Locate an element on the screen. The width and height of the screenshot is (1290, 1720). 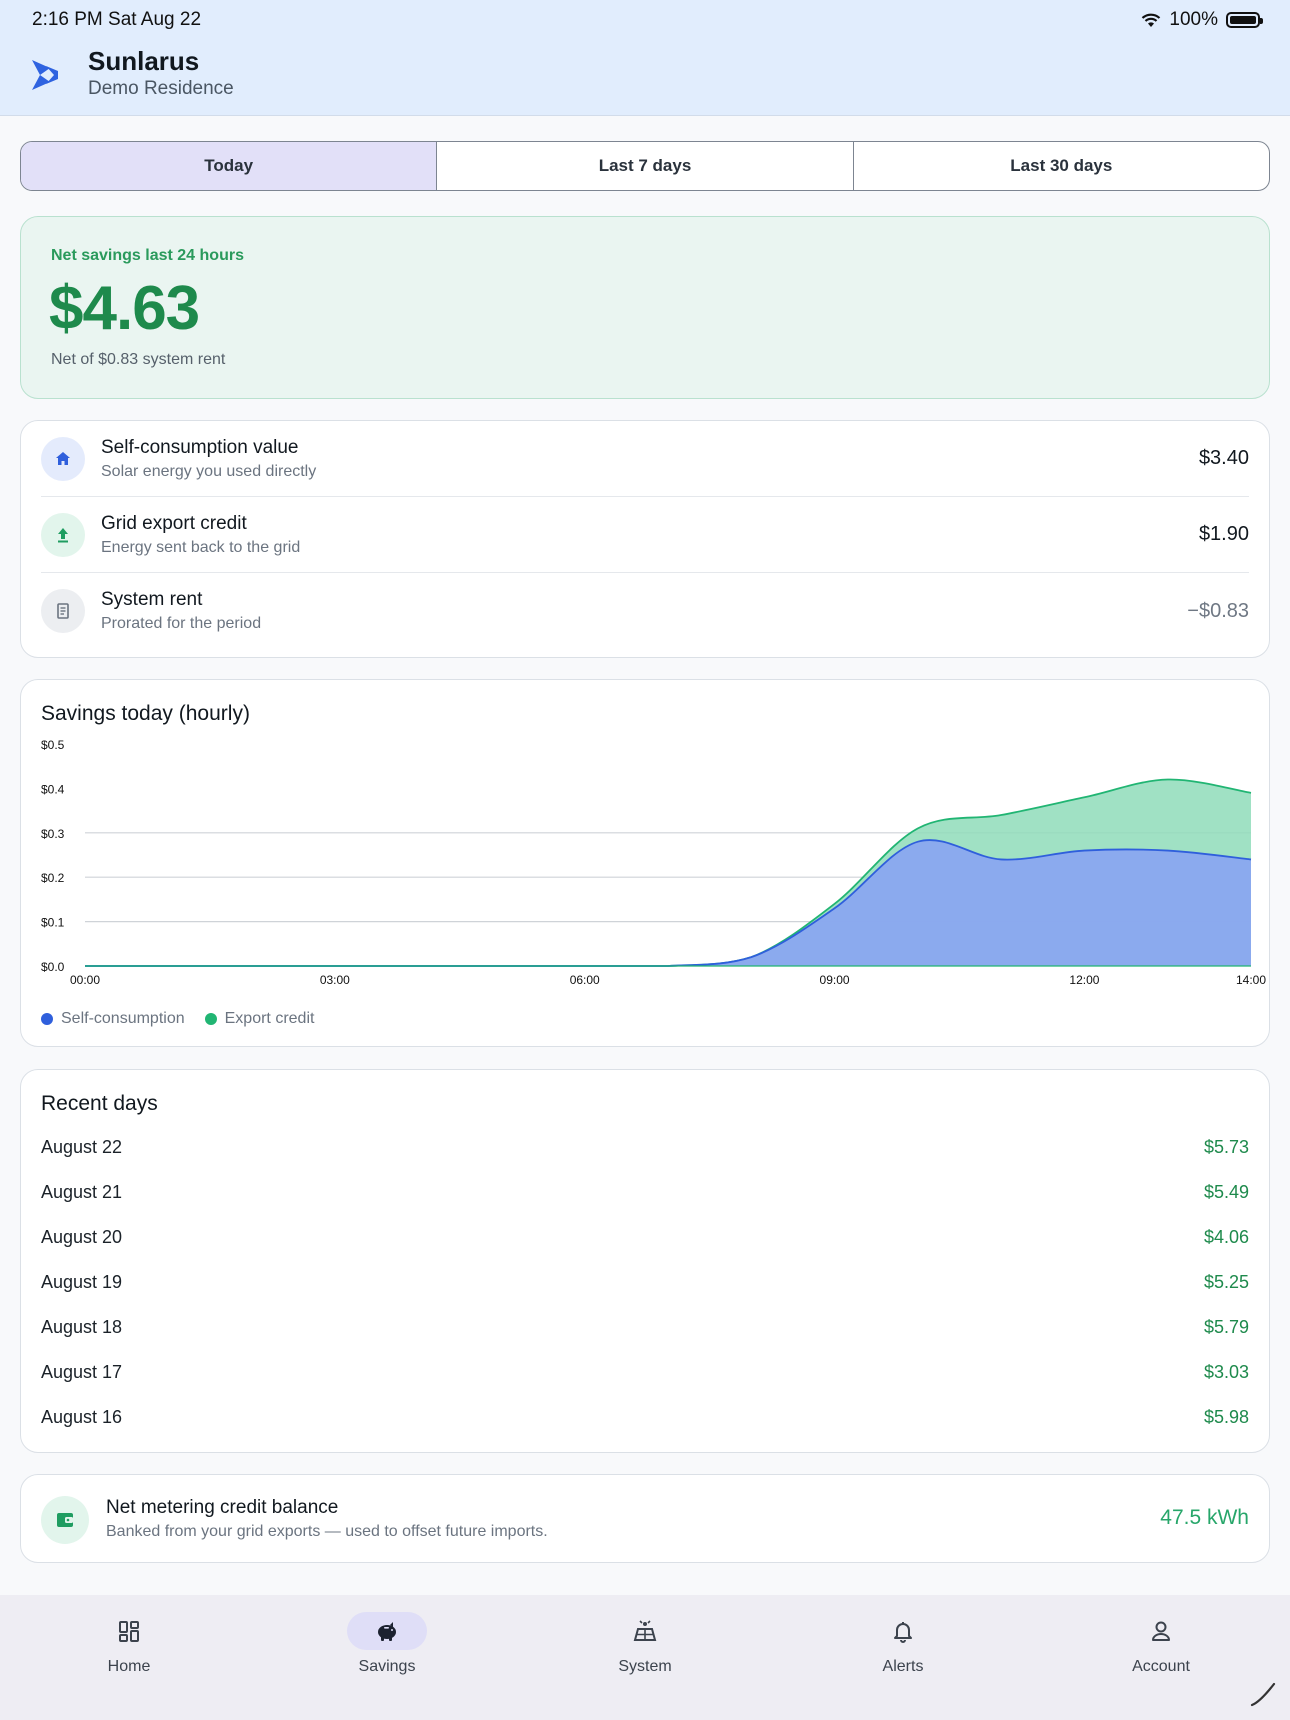
bottom-navigation: Home Savings System Alerts Account is located at coordinates (645, 1657).